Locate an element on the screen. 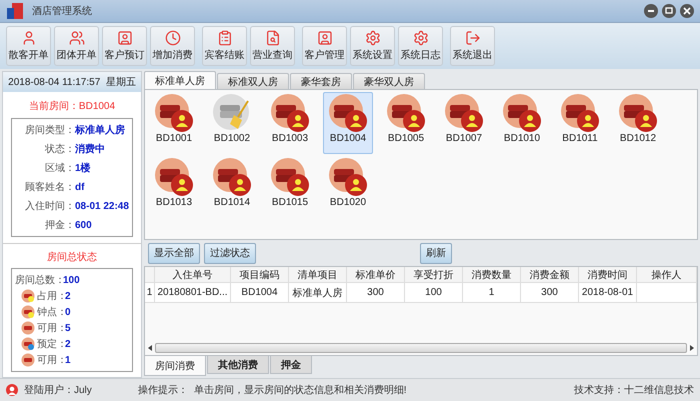  close-icon is located at coordinates (687, 11).